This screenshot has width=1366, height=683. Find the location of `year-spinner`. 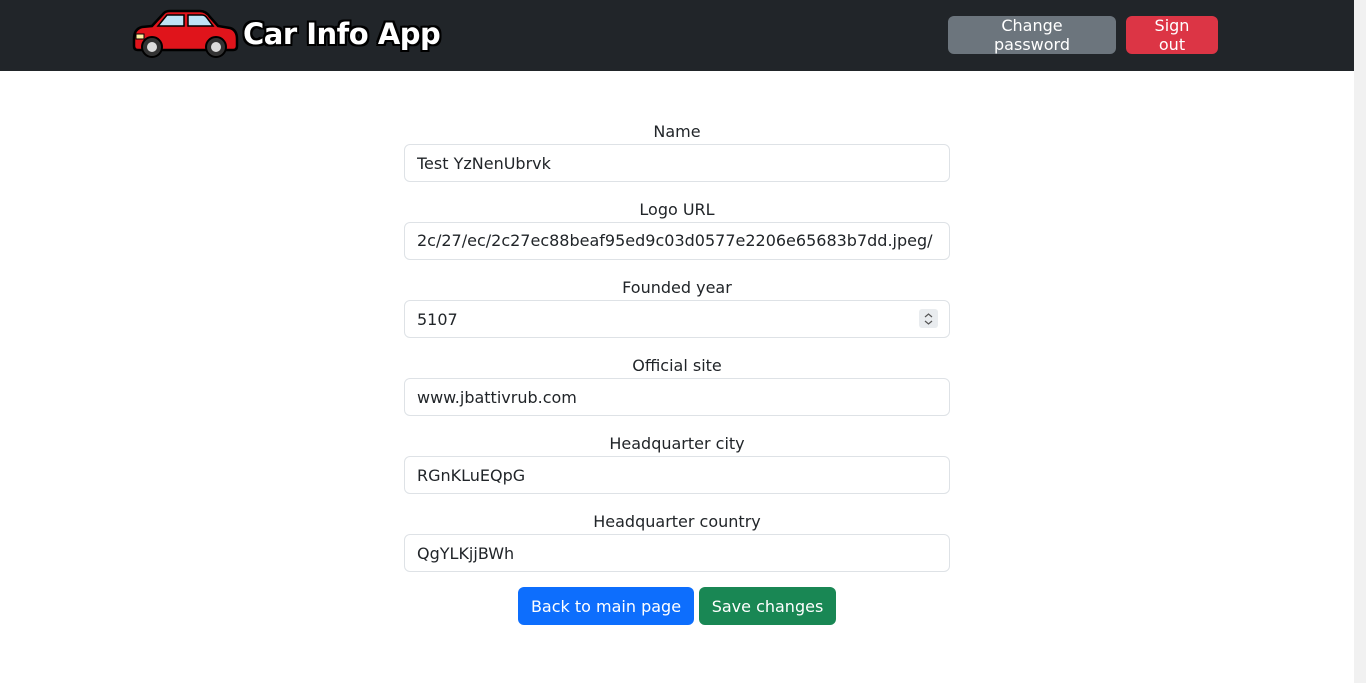

year-spinner is located at coordinates (928, 318).